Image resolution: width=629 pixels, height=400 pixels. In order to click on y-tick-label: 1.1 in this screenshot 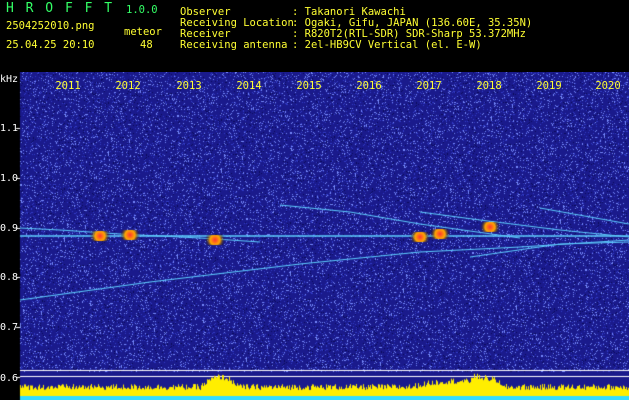, I will do `click(9, 128)`.